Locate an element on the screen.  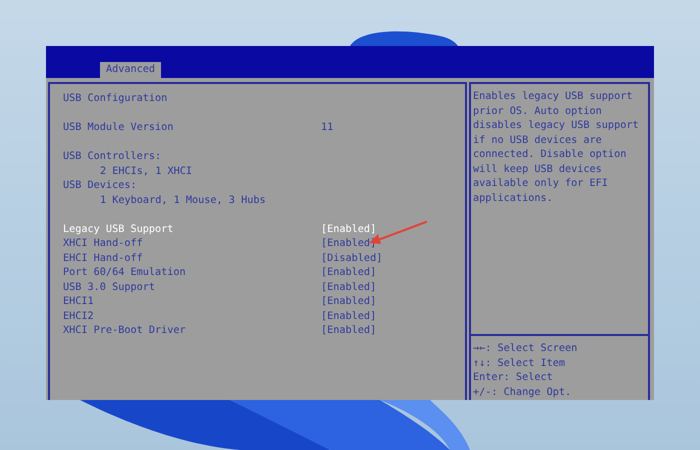
field-label: USB Module Version is located at coordinates (118, 128).